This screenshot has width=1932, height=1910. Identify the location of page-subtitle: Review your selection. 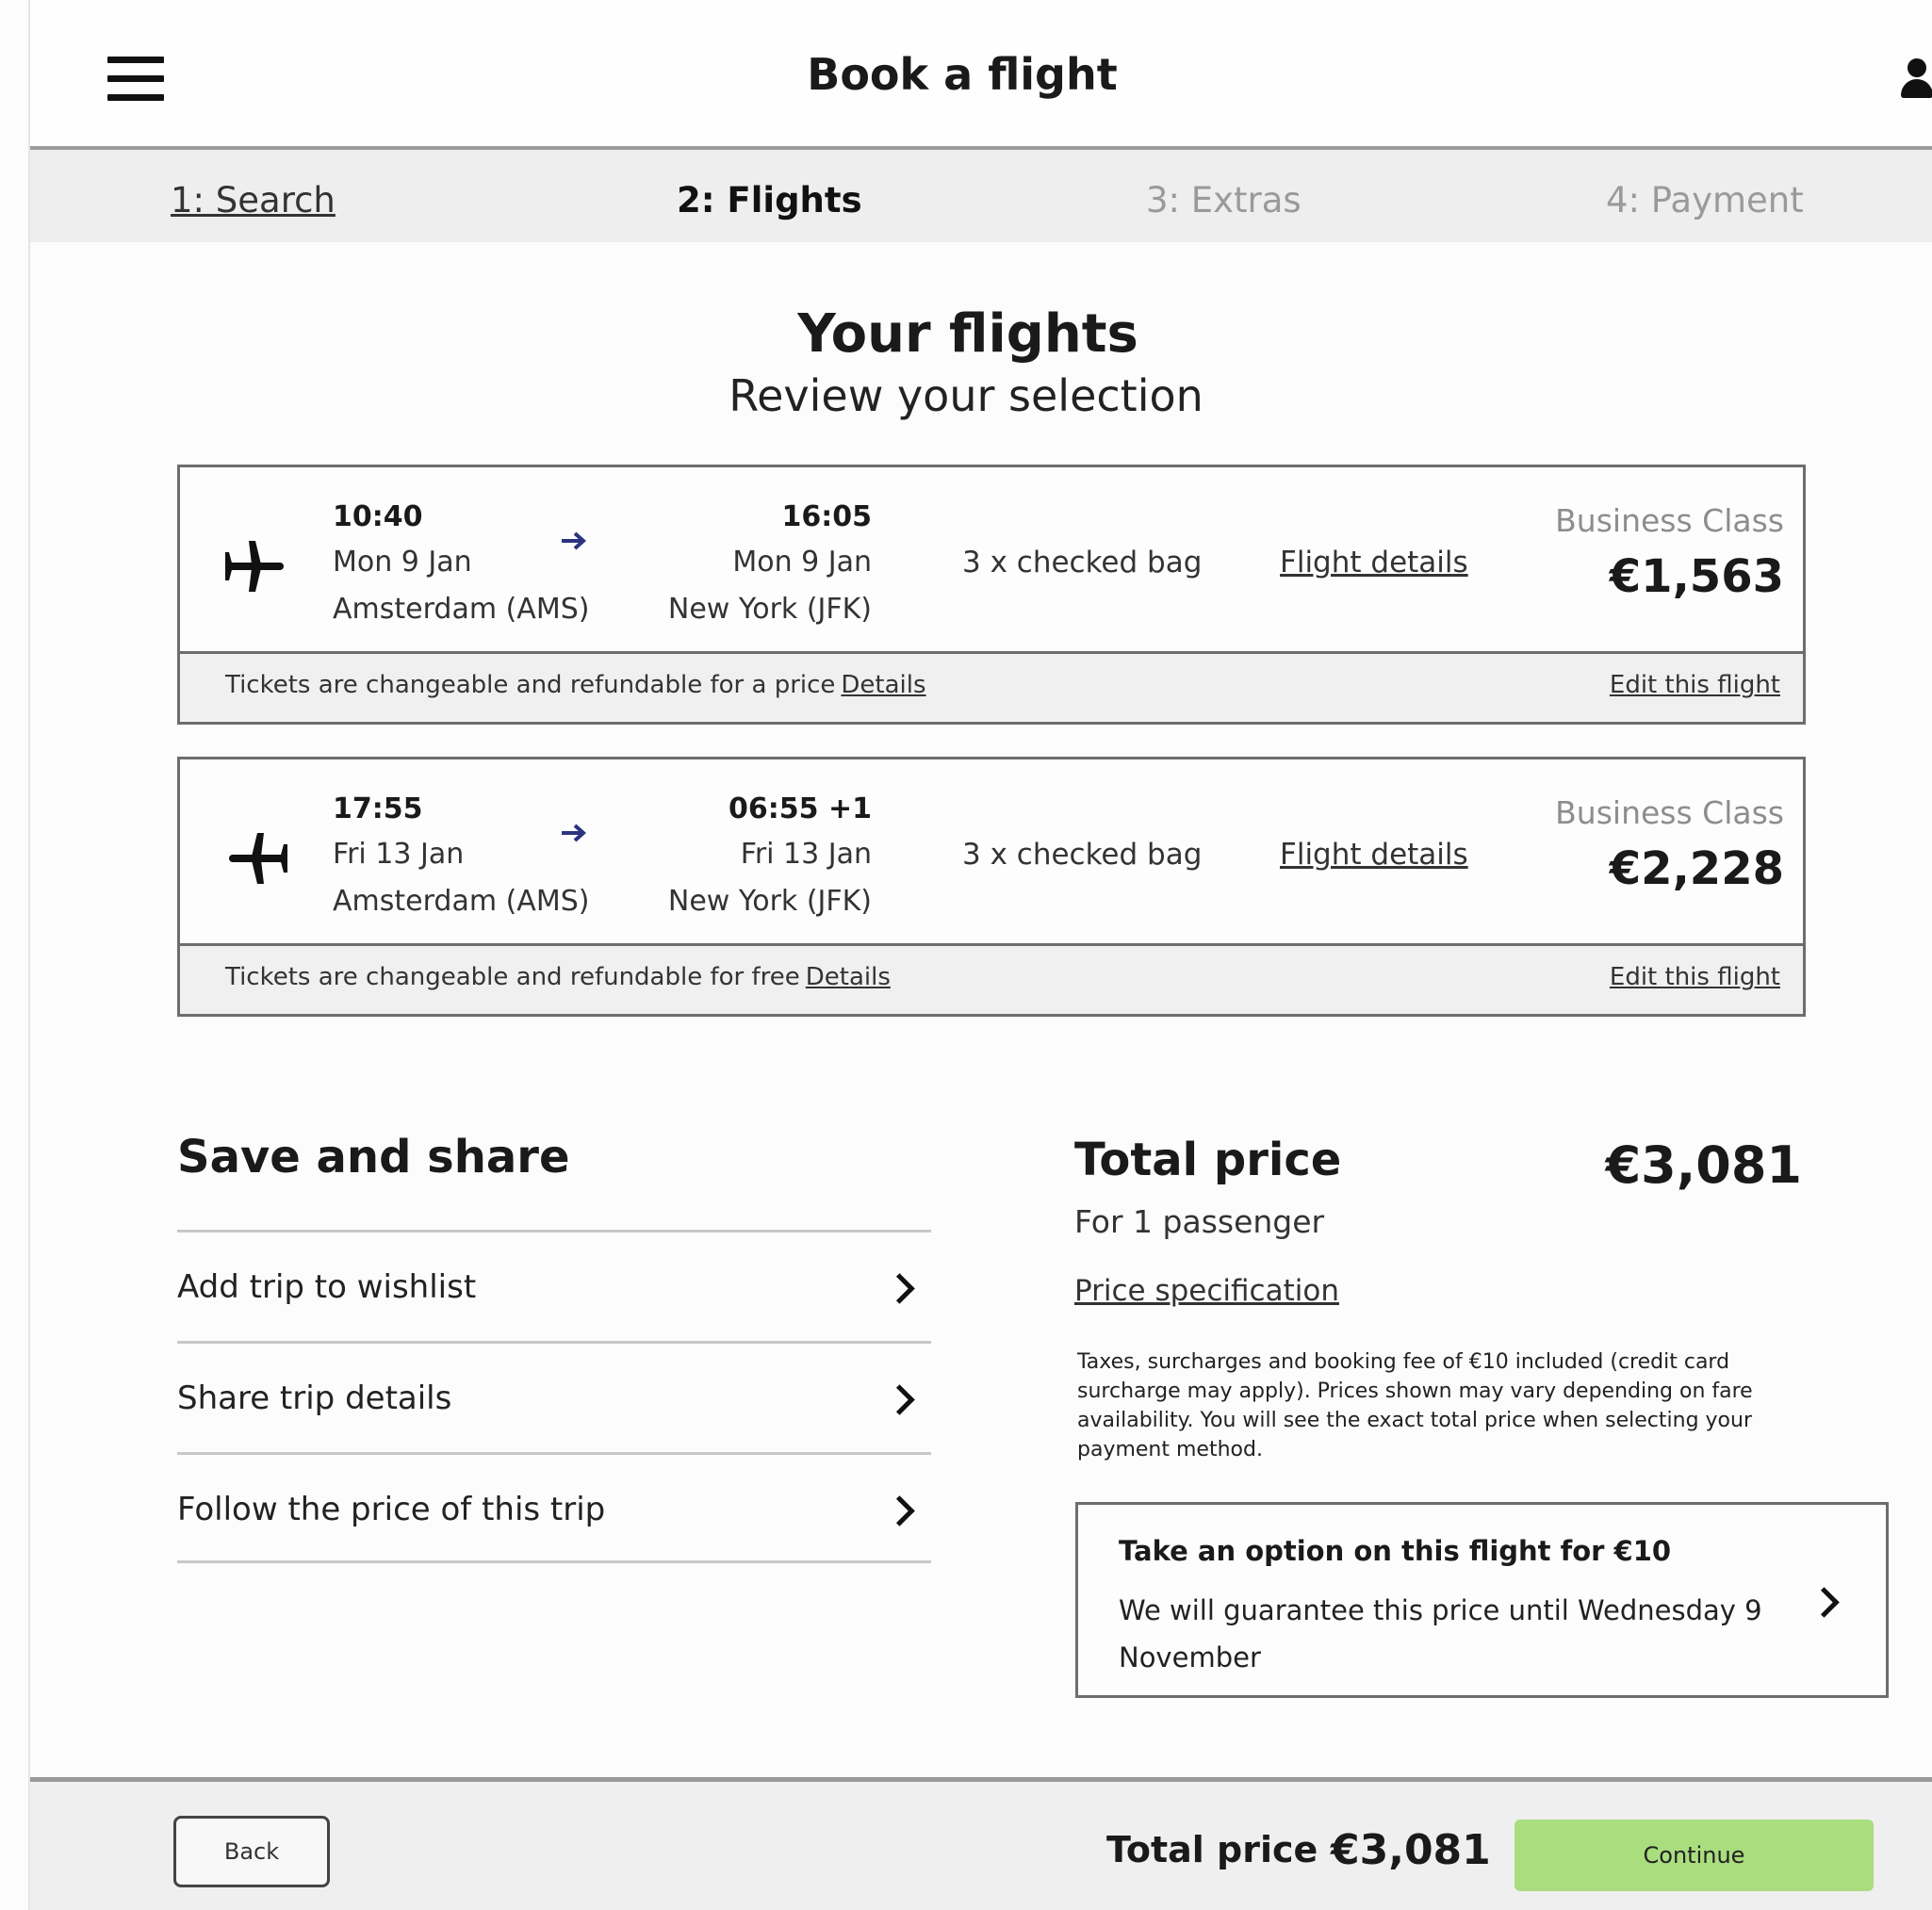
(966, 395).